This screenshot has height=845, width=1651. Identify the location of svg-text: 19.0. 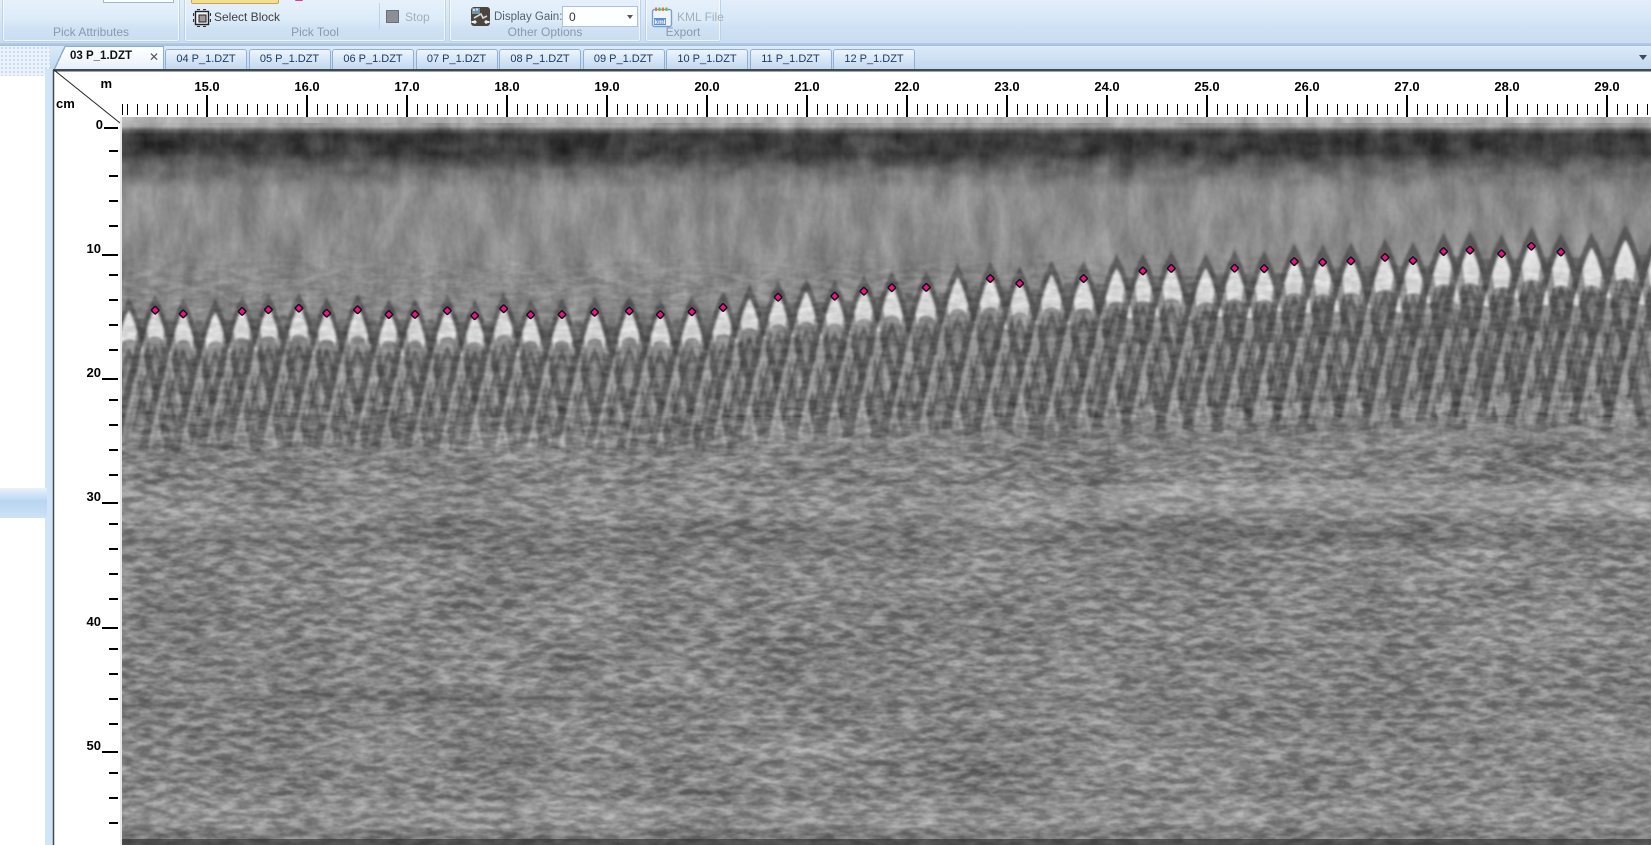
(606, 86).